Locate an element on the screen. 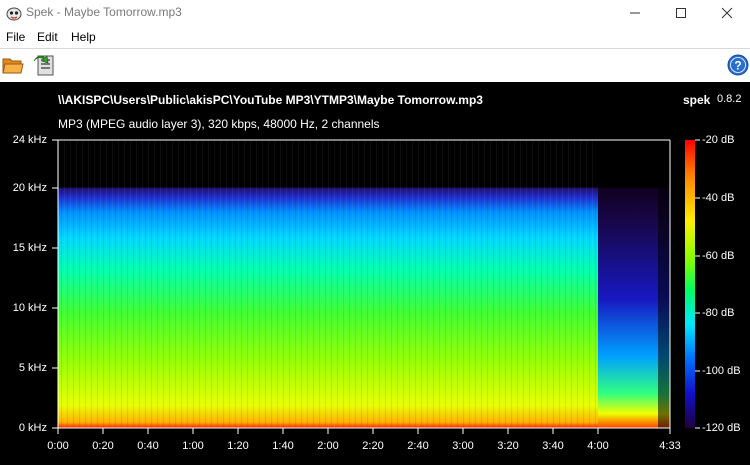 The width and height of the screenshot is (750, 465). freq-label: 5 kHz is located at coordinates (32, 368).